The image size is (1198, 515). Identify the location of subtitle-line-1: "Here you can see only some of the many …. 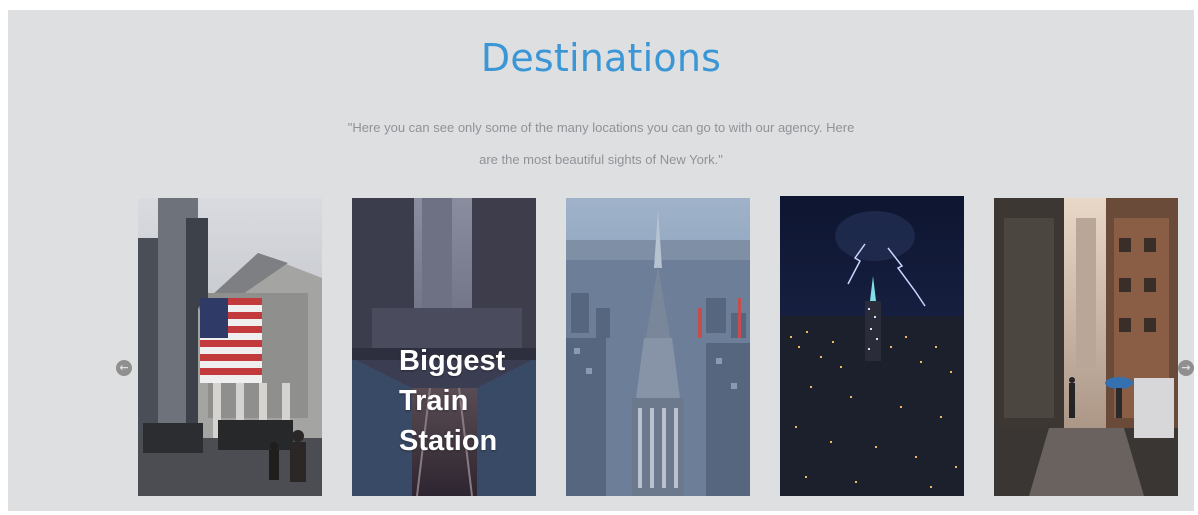
(601, 127).